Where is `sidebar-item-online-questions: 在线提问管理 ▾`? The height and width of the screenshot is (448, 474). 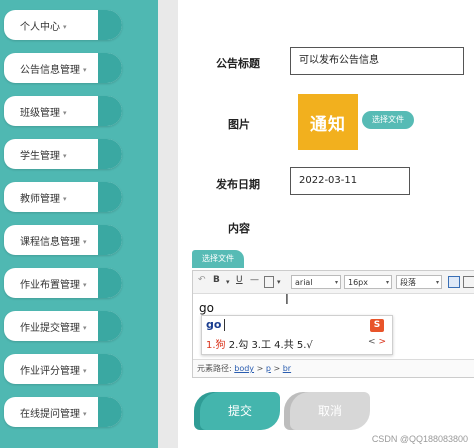
sidebar-item-online-questions: 在线提问管理 ▾ is located at coordinates (63, 412).